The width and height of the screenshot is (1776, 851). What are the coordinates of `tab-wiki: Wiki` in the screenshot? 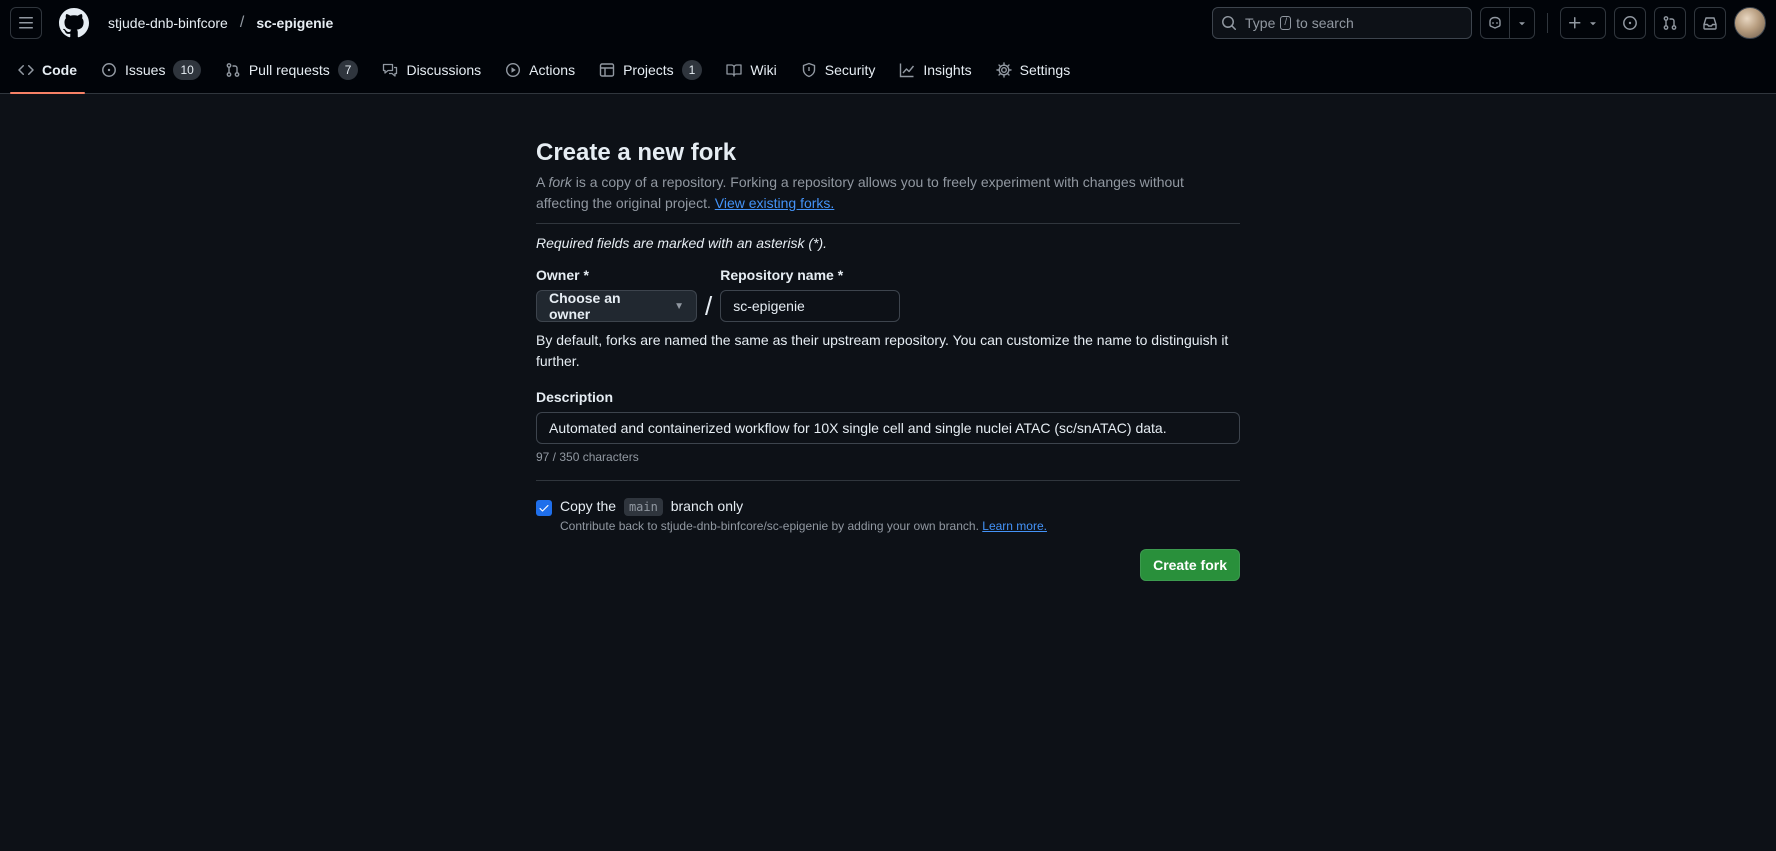 It's located at (751, 70).